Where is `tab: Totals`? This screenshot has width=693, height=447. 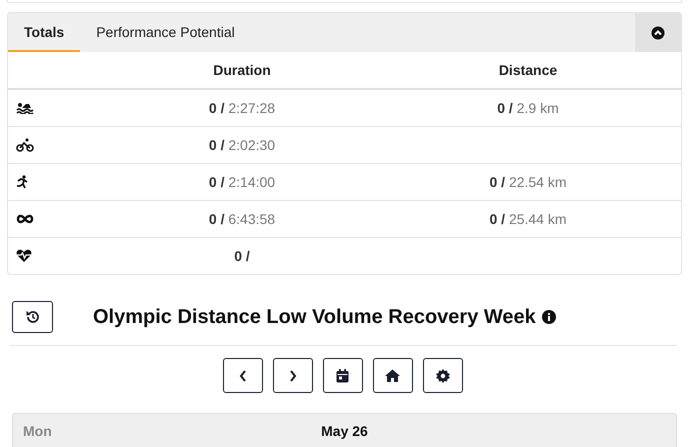
tab: Totals is located at coordinates (44, 32).